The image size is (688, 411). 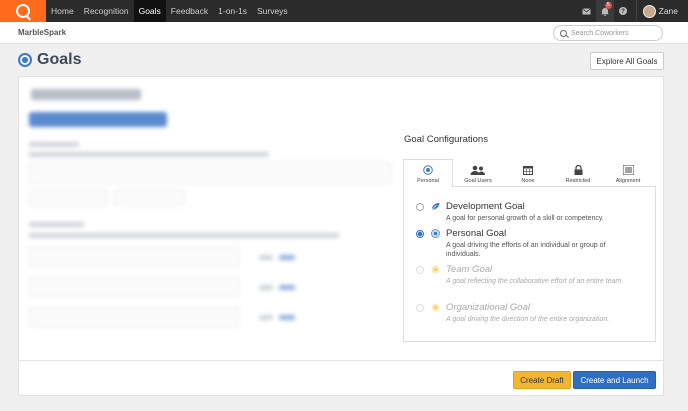 What do you see at coordinates (485, 206) in the screenshot?
I see `option-name: Development Goal` at bounding box center [485, 206].